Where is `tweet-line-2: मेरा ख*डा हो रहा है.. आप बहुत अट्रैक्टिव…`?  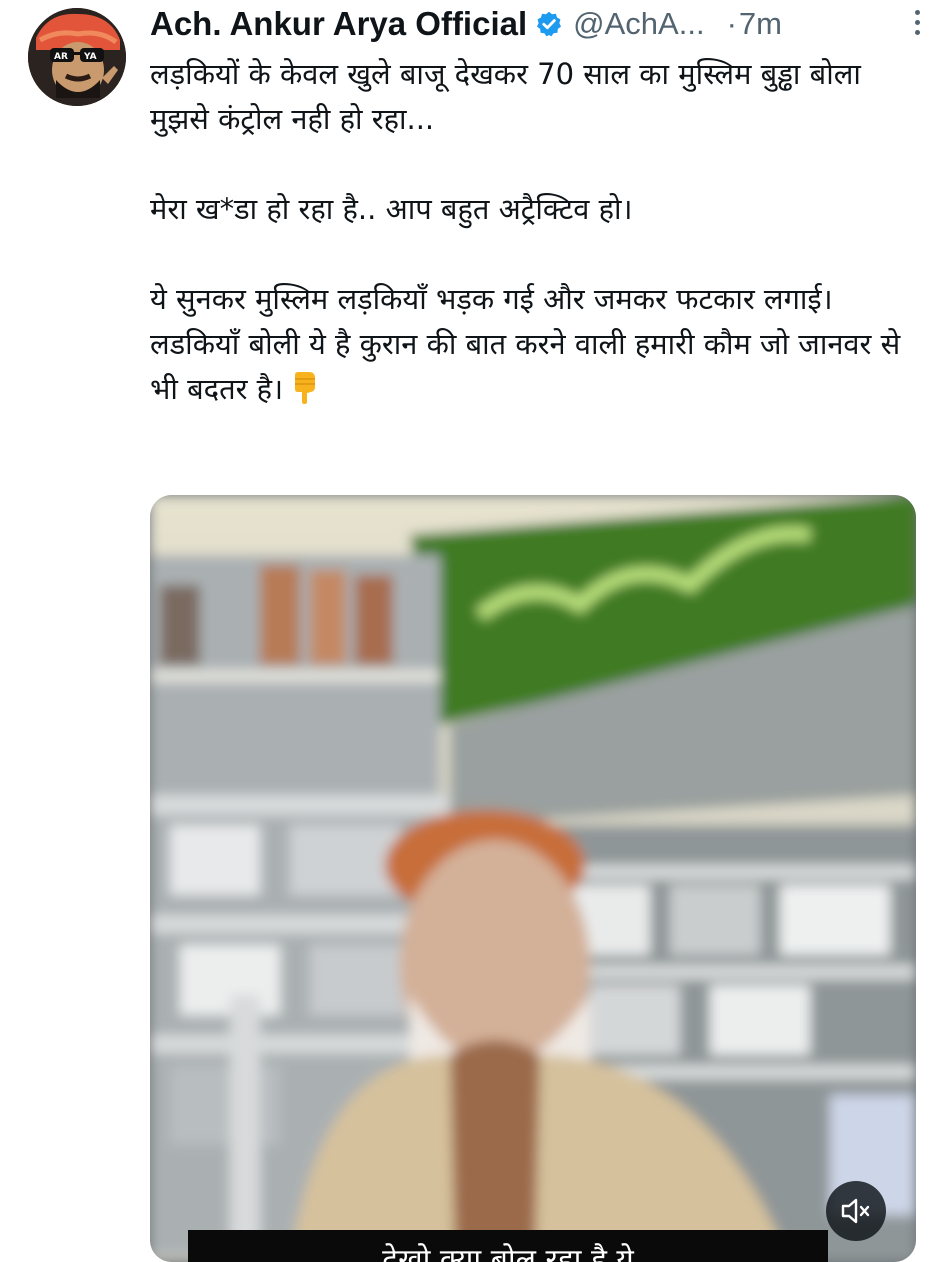
tweet-line-2: मेरा ख*डा हो रहा है.. आप बहुत अट्रैक्टिव… is located at coordinates (391, 209).